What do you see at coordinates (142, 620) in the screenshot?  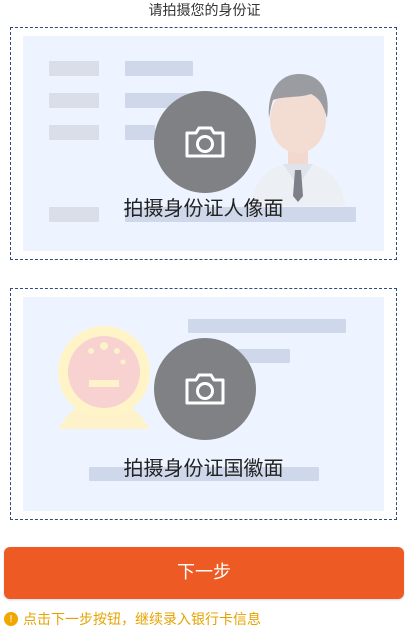 I see `hint-text: 点击下一步按钮，继续录入银行卡信息` at bounding box center [142, 620].